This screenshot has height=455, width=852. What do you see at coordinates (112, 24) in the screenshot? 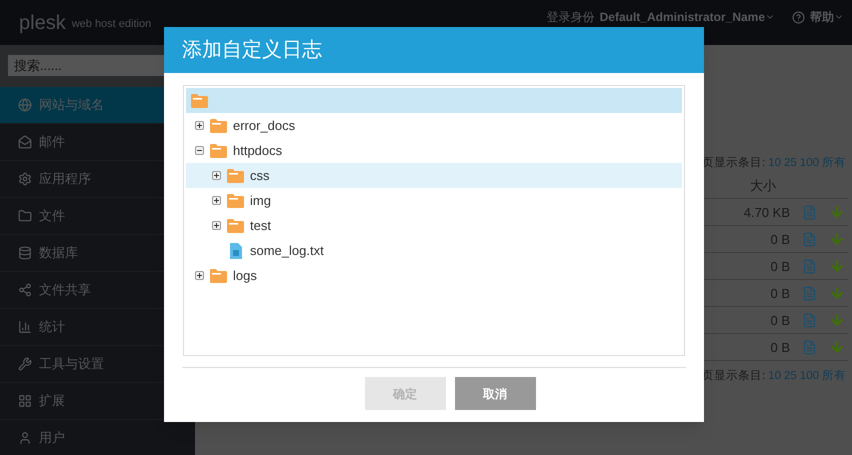
I see `edition-label: web host edition` at bounding box center [112, 24].